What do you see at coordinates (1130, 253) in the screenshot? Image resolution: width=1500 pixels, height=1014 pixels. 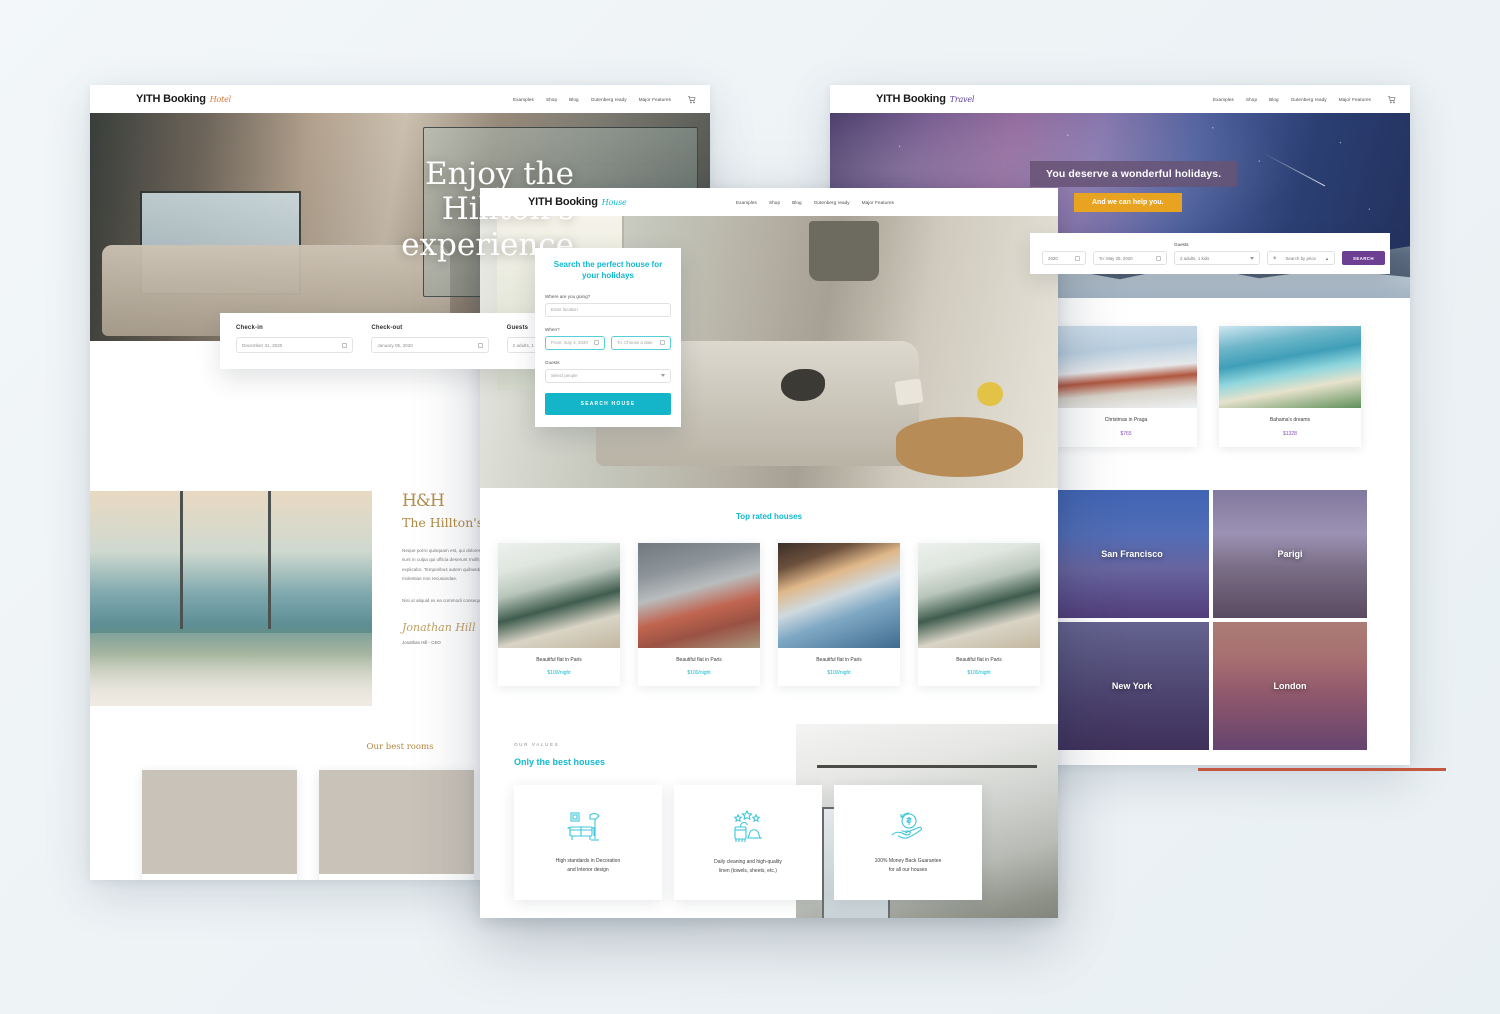 I see `travel-date-to-field: To: May 25, 2020` at bounding box center [1130, 253].